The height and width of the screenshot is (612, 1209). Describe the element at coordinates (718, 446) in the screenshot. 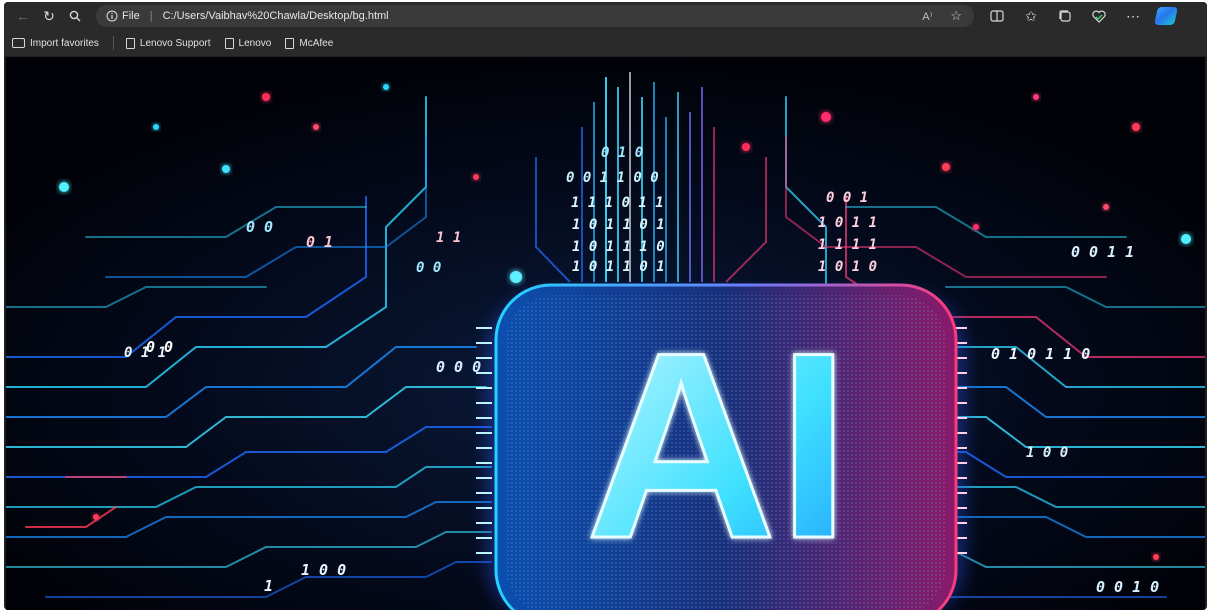

I see `ai-hero-text: AI` at that location.